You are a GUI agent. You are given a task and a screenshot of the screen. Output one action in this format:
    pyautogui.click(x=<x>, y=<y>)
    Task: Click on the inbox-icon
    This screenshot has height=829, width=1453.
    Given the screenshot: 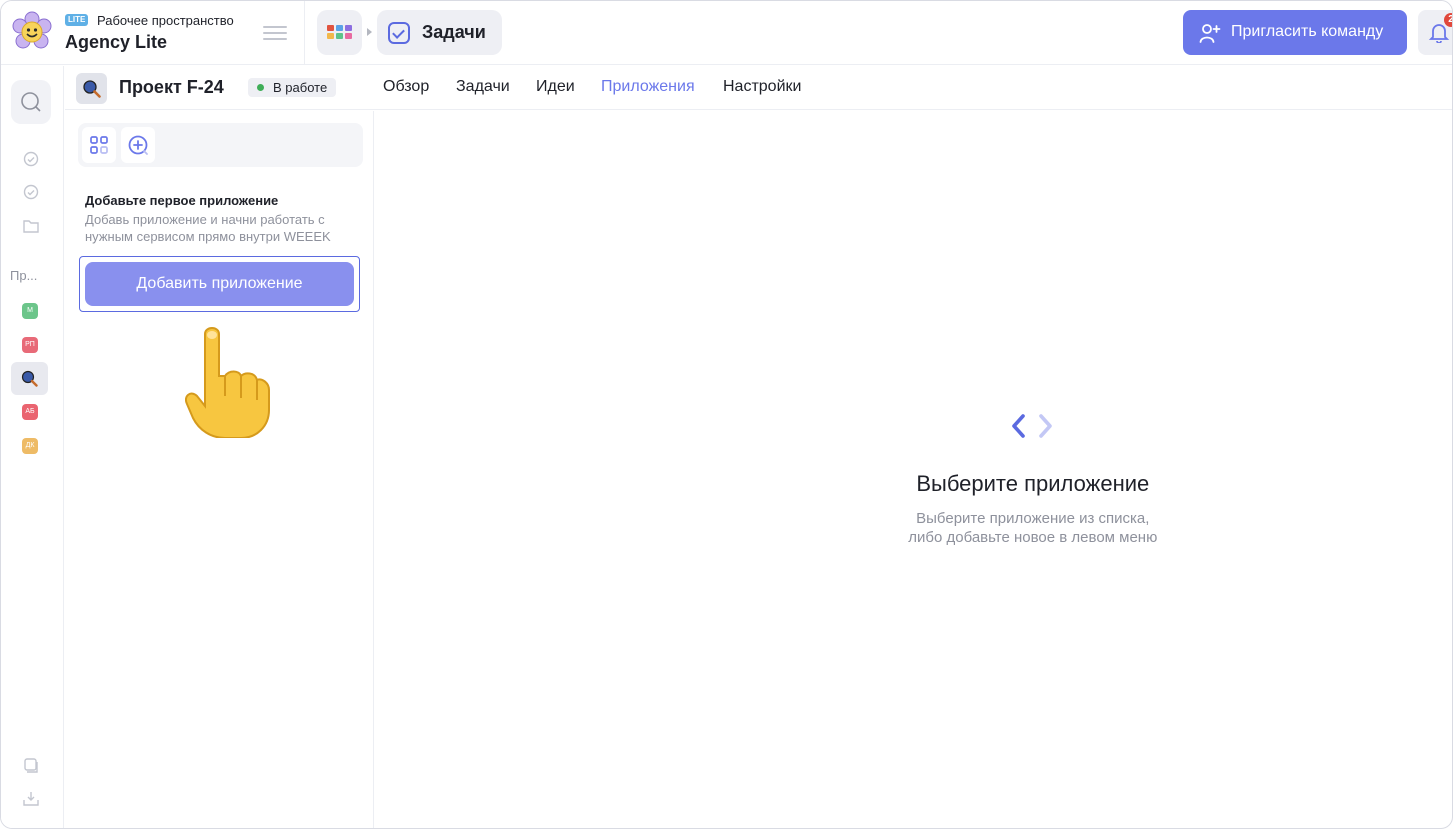 What is the action you would take?
    pyautogui.click(x=31, y=799)
    